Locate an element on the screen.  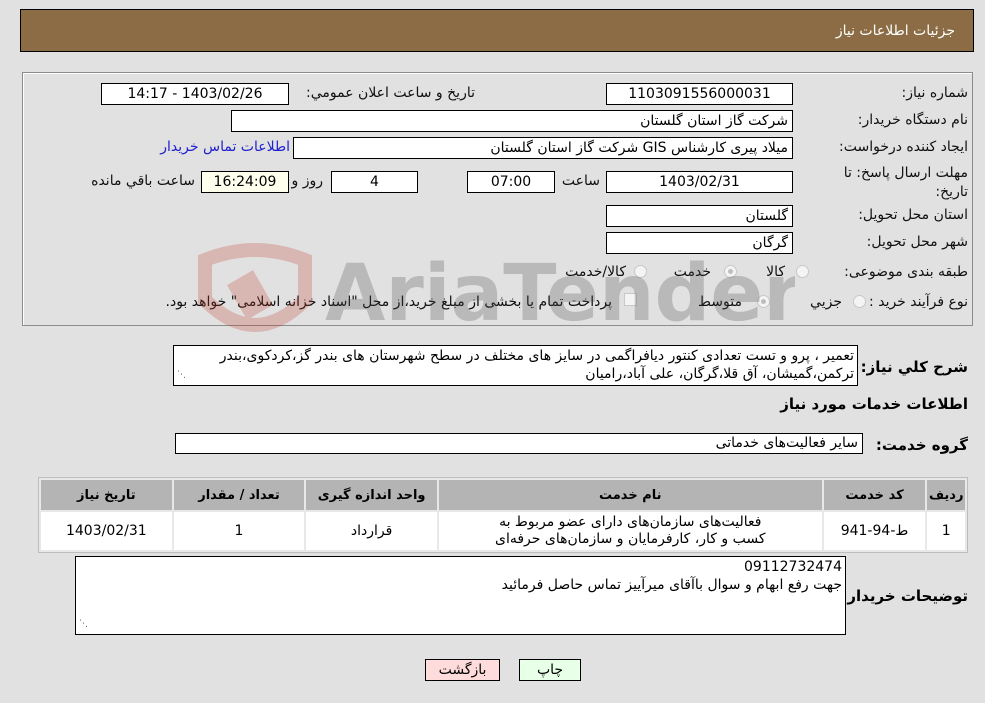
need-number-field: 1103091556000031 is located at coordinates (699, 94).